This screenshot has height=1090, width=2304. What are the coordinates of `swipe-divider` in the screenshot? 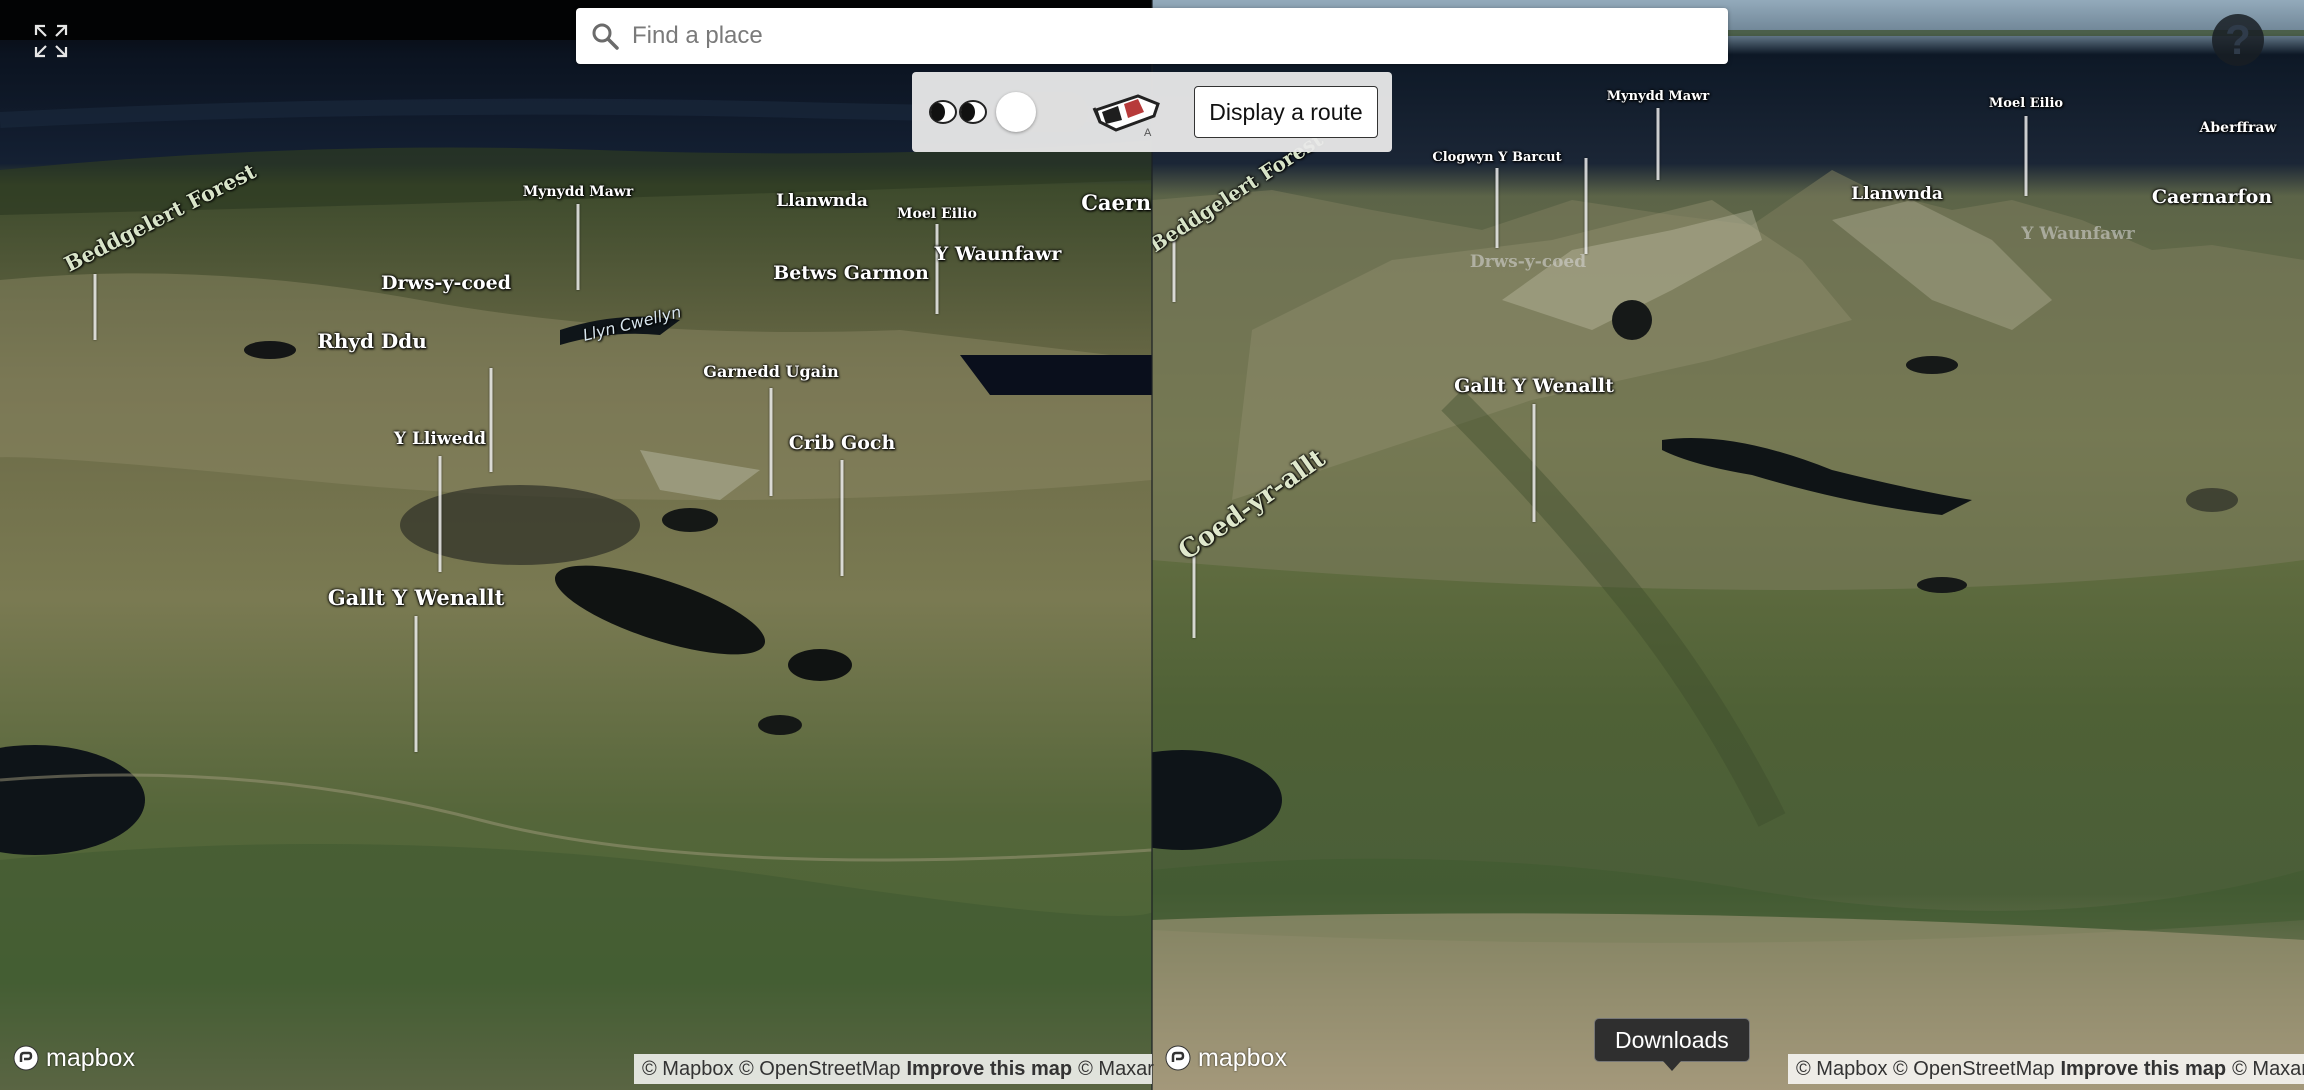 It's located at (1152, 545).